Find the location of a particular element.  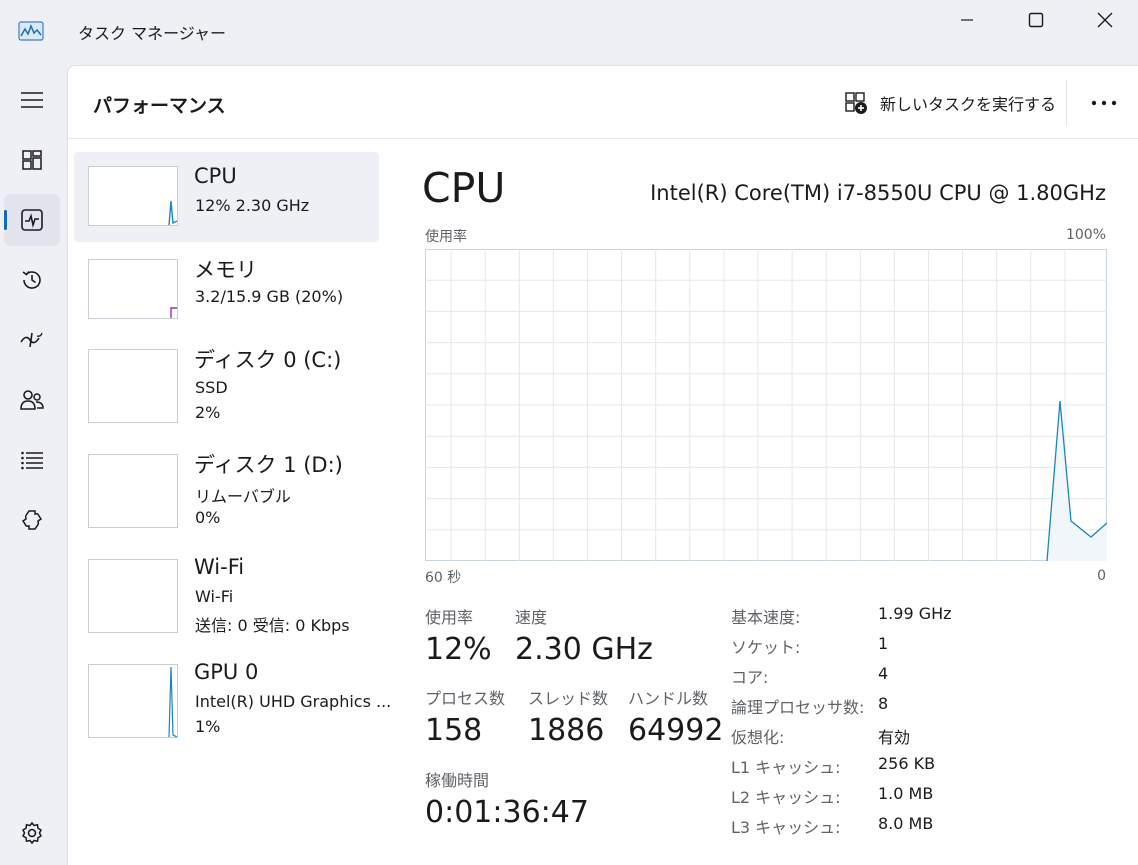

more-icon is located at coordinates (1104, 103).